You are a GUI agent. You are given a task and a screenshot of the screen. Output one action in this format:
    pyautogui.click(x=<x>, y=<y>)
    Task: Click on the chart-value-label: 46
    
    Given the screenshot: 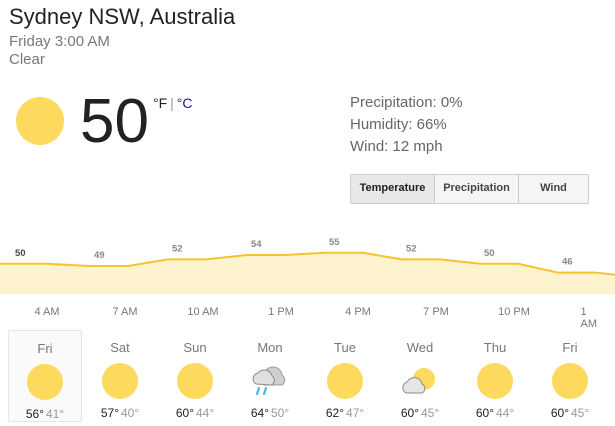 What is the action you would take?
    pyautogui.click(x=567, y=262)
    